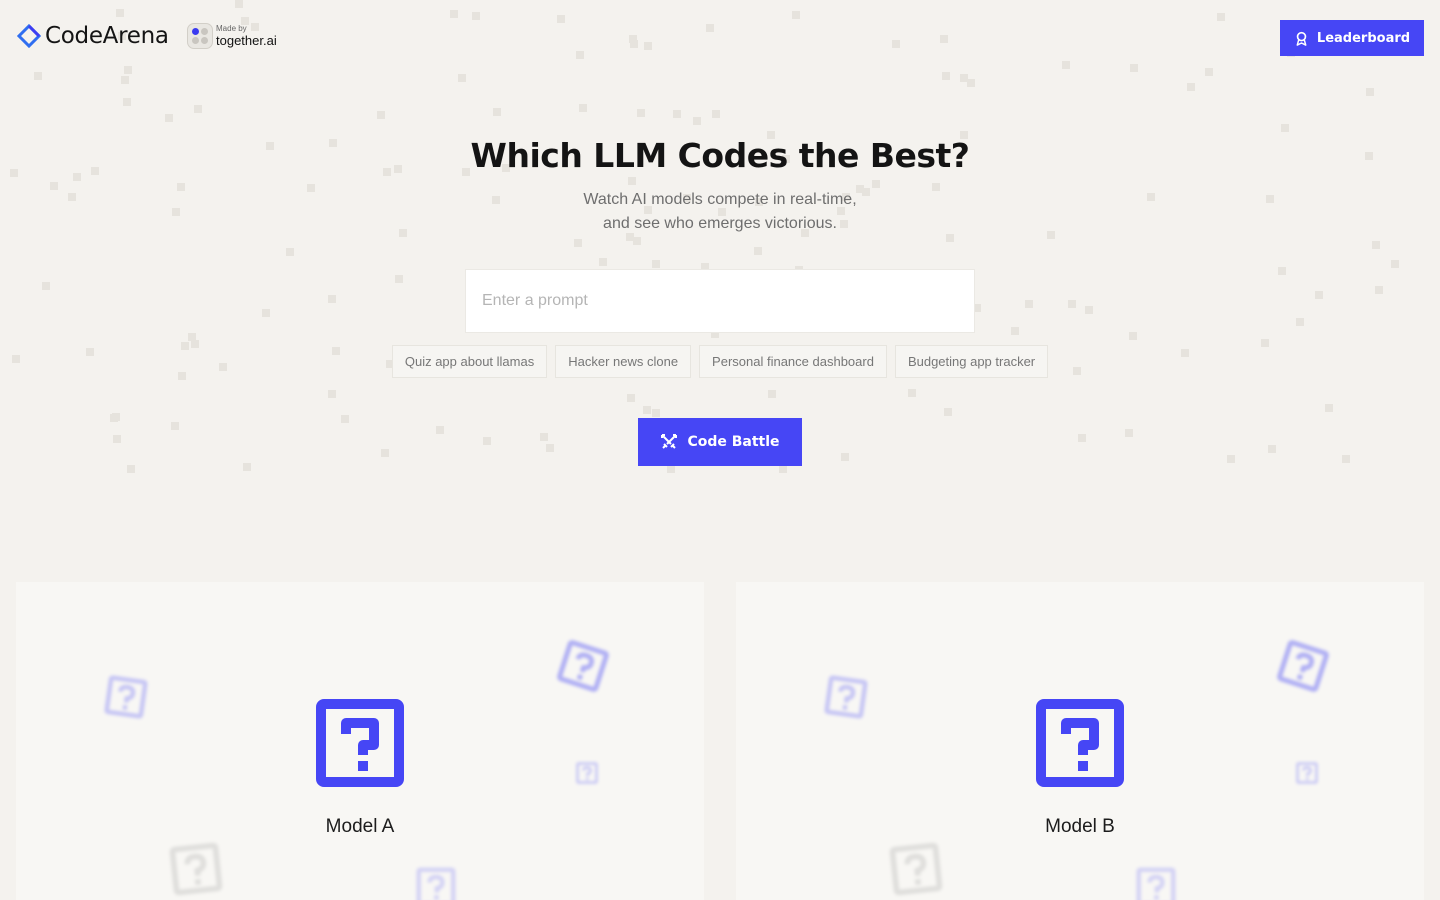 Image resolution: width=1440 pixels, height=900 pixels. Describe the element at coordinates (231, 28) in the screenshot. I see `made-by-label: Made by` at that location.